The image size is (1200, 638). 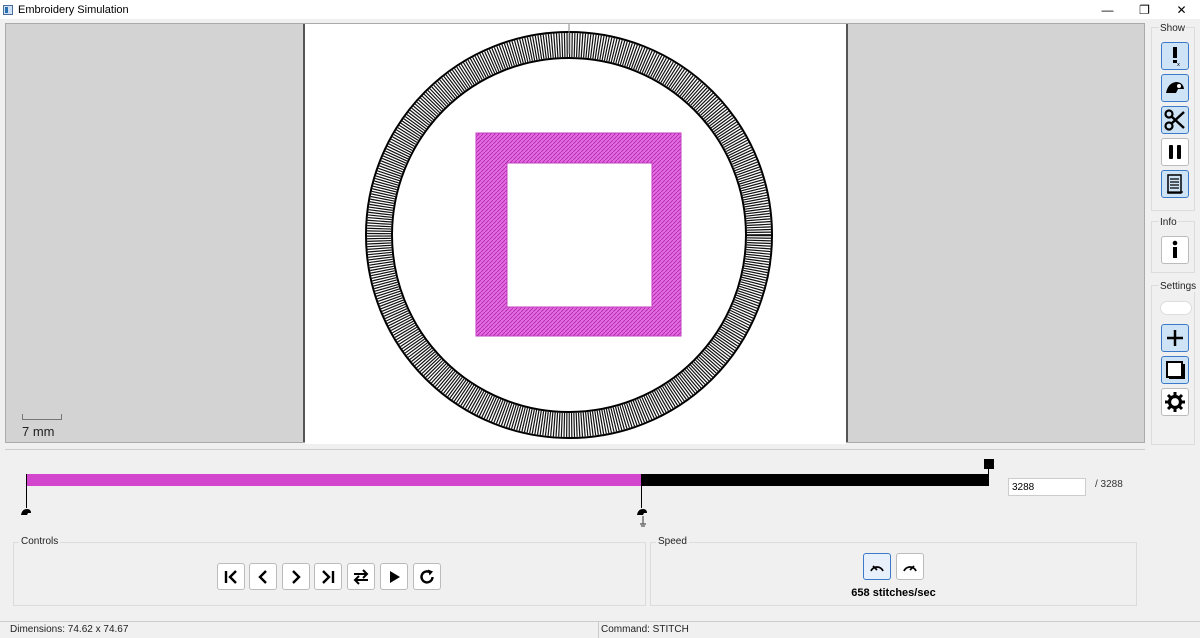 What do you see at coordinates (600, 9) in the screenshot?
I see `title-bar: Embroidery Simulation — ❐ ✕` at bounding box center [600, 9].